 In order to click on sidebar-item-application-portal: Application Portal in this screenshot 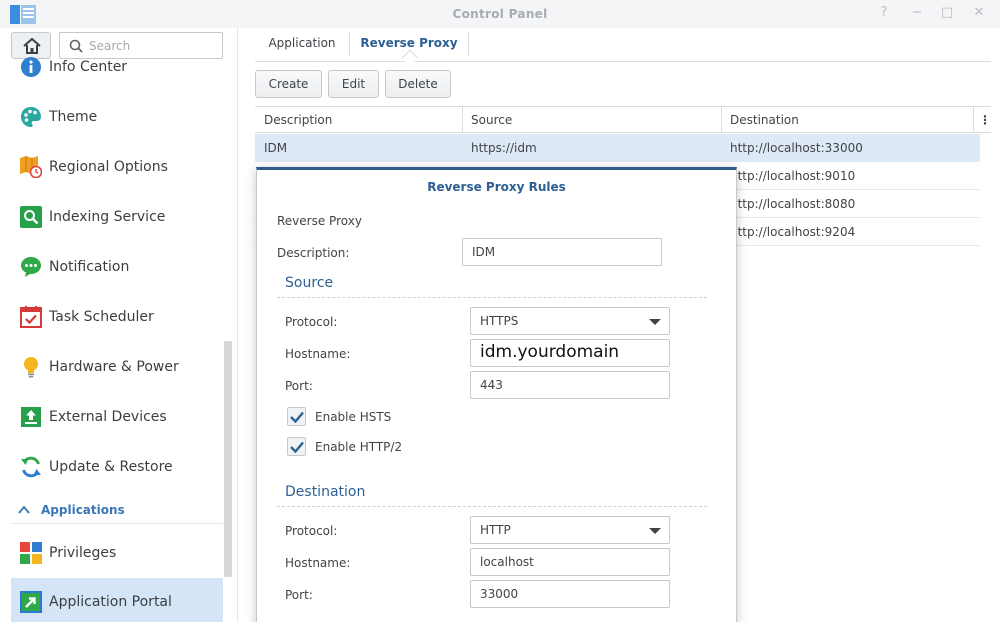, I will do `click(117, 600)`.